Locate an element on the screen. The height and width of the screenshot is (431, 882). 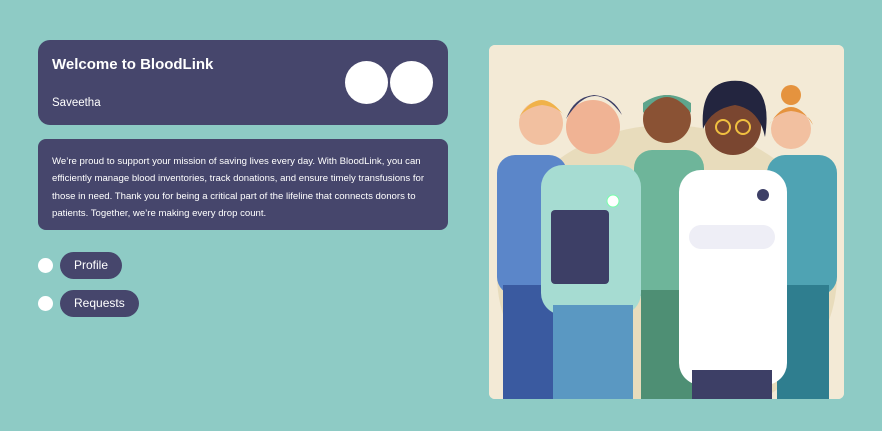
requests-radio-icon is located at coordinates (45, 303).